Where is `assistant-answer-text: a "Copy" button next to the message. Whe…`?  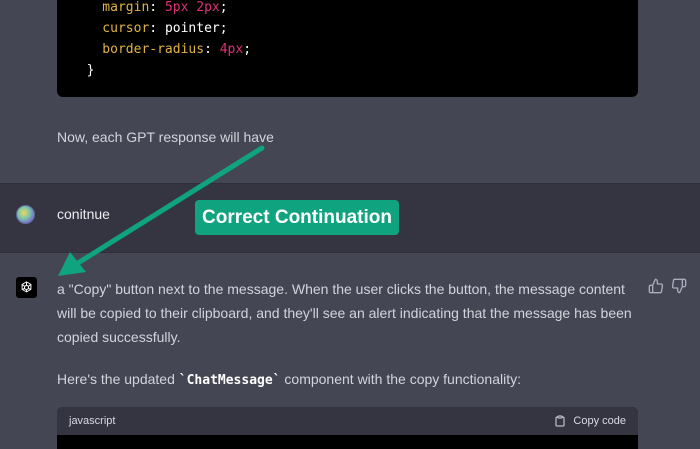
assistant-answer-text: a "Copy" button next to the message. Whe… is located at coordinates (344, 313).